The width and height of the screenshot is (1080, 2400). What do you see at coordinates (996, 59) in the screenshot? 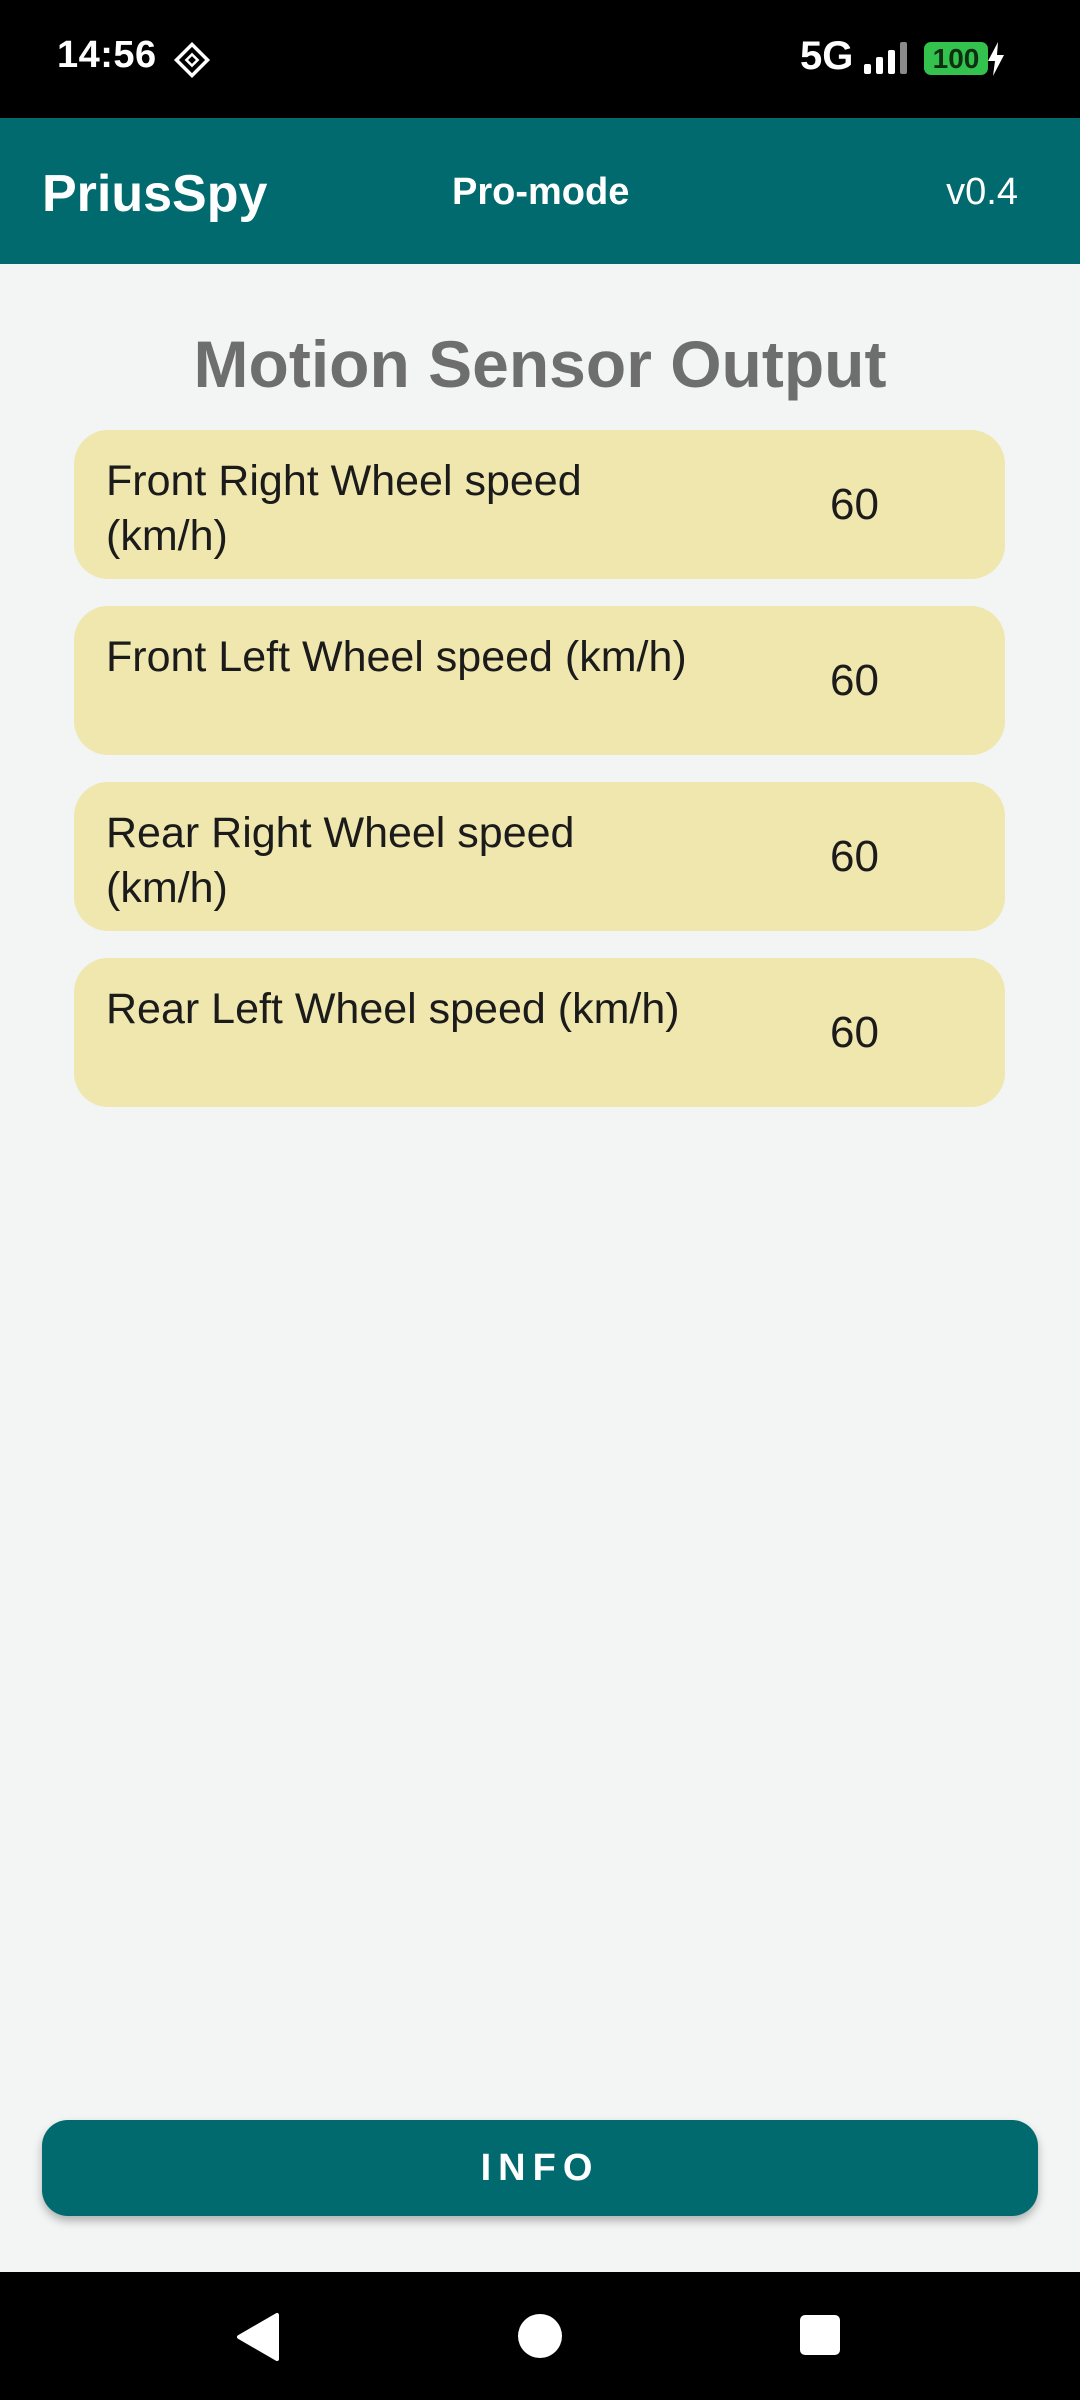
I see `charging-icon` at bounding box center [996, 59].